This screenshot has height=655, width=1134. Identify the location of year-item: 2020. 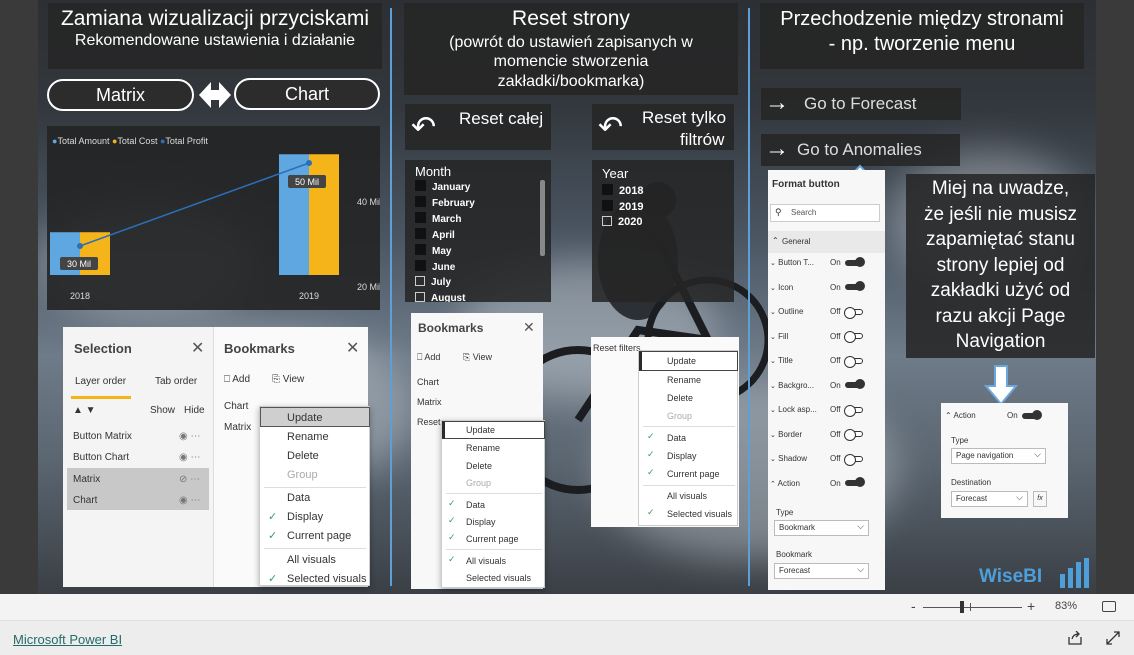
(622, 222).